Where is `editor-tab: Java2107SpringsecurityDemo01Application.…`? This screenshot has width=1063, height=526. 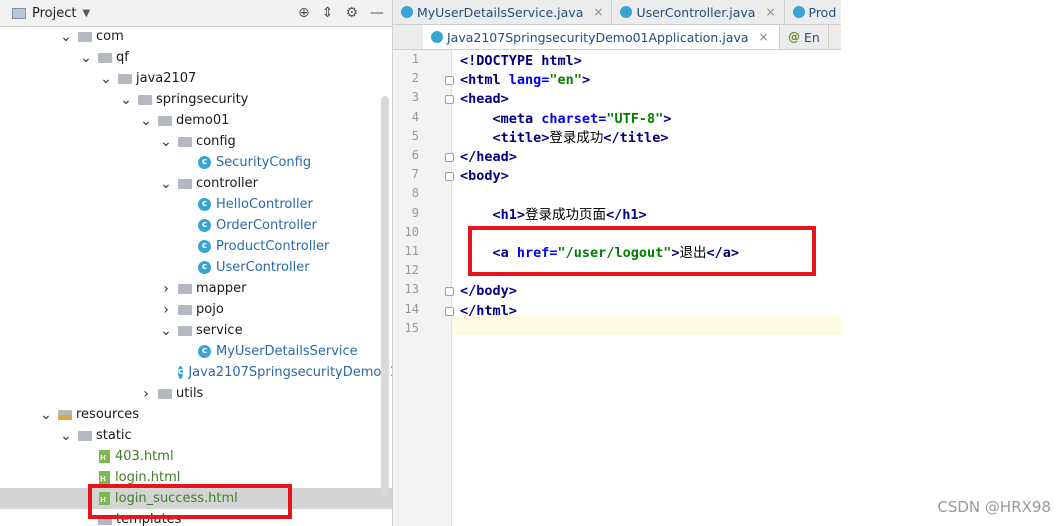
editor-tab: Java2107SpringsecurityDemo01Application.… is located at coordinates (601, 37).